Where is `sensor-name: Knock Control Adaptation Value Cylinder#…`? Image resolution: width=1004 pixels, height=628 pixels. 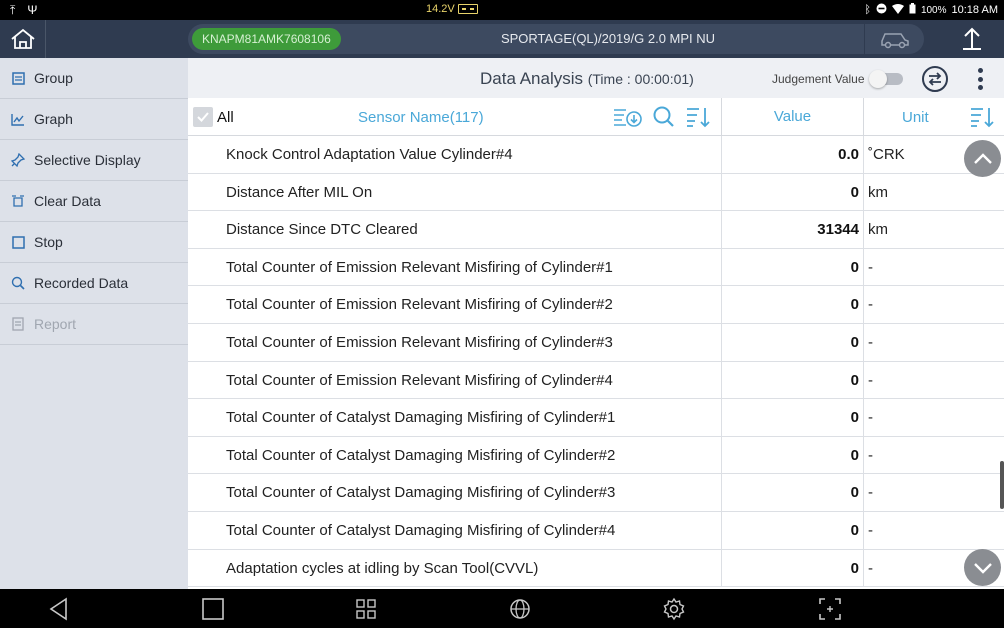 sensor-name: Knock Control Adaptation Value Cylinder#… is located at coordinates (369, 154).